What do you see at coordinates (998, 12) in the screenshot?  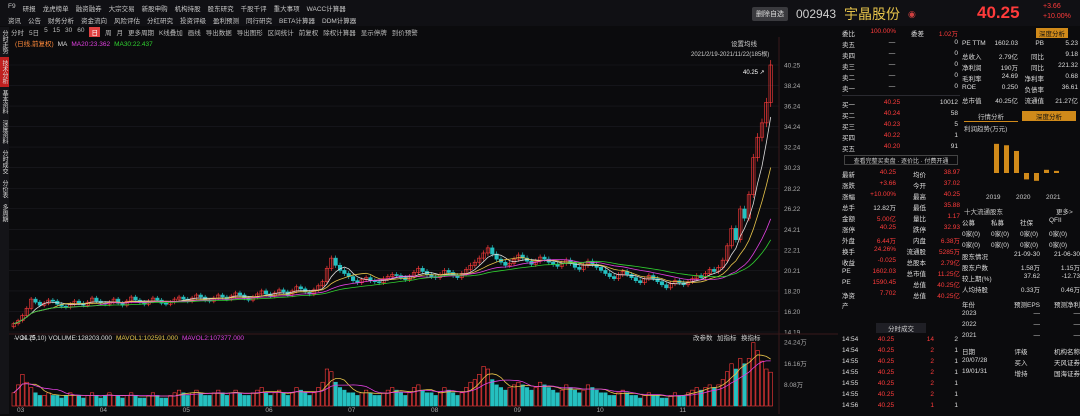 I see `current-price: 40.25` at bounding box center [998, 12].